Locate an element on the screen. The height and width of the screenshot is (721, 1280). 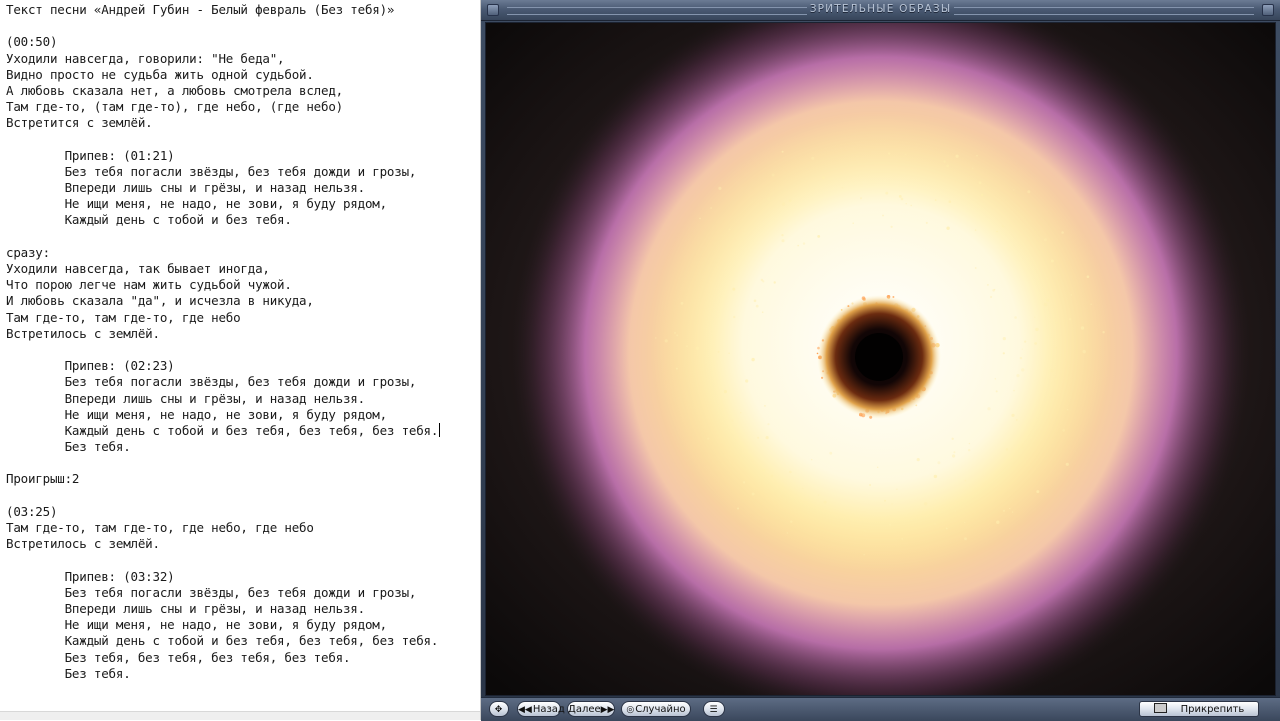
lyrics-line: Там где-то, там где-то, где небо is located at coordinates (241, 318).